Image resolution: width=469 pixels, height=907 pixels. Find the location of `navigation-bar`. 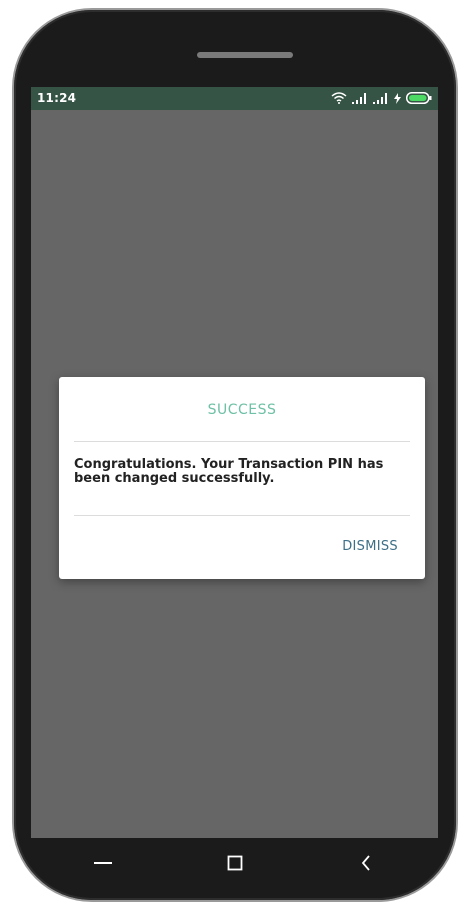

navigation-bar is located at coordinates (235, 863).